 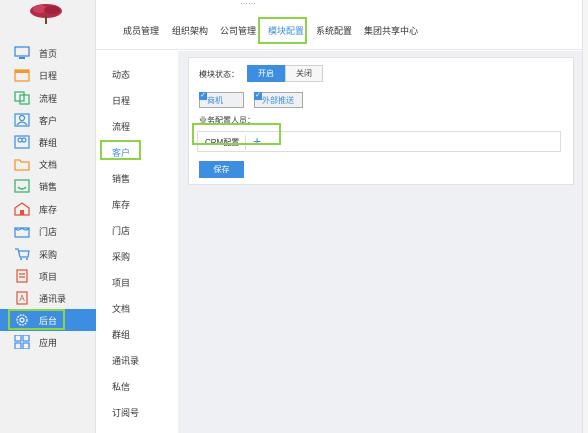 I want to click on sidebar-item-label: 应用, so click(x=48, y=342).